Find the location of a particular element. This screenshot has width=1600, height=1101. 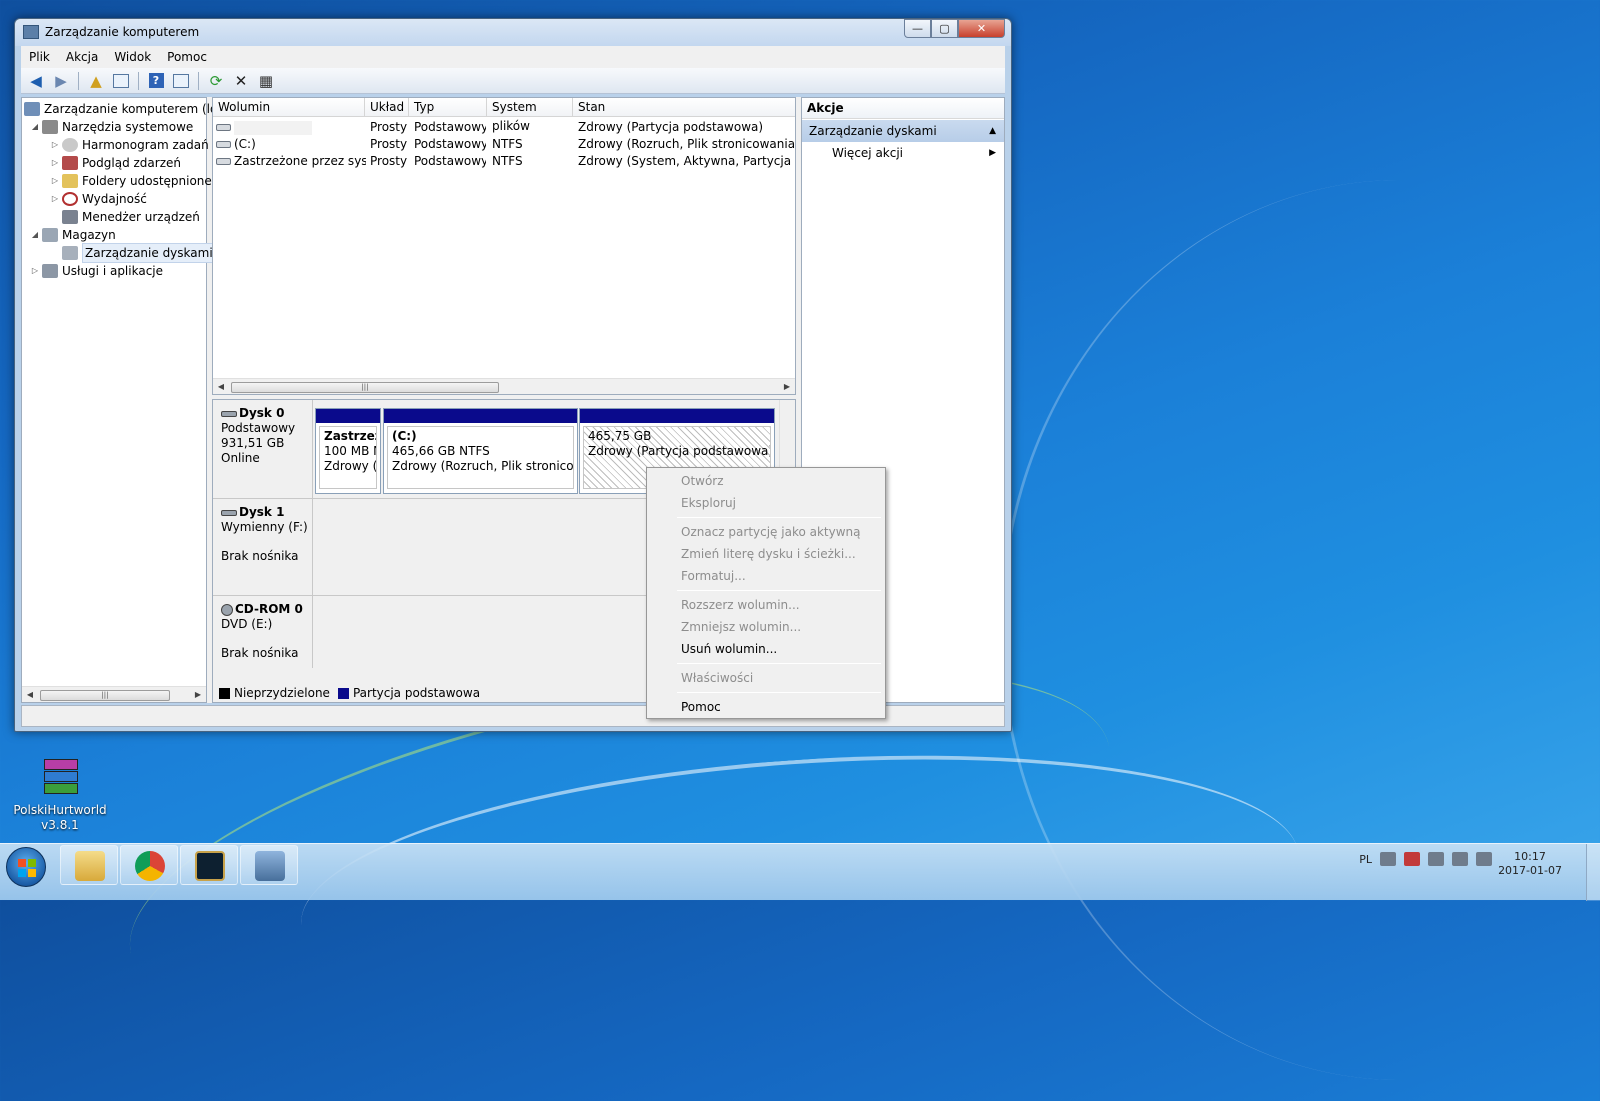

volume-icon is located at coordinates (1484, 859).